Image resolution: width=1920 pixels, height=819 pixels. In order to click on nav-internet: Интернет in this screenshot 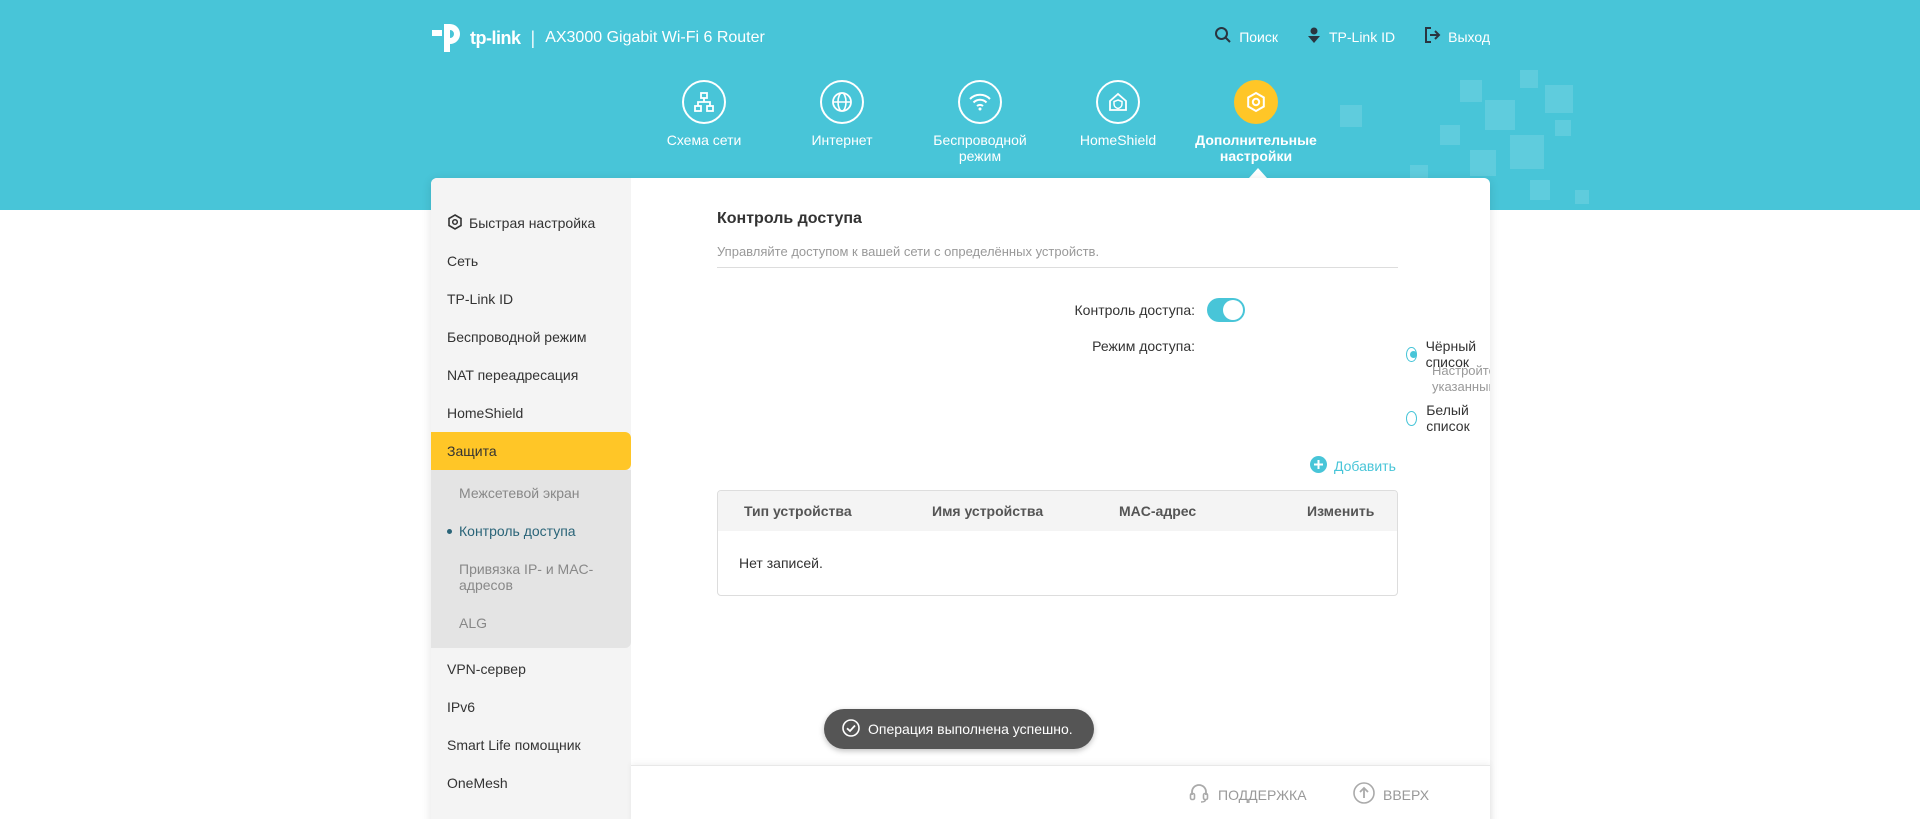, I will do `click(842, 122)`.